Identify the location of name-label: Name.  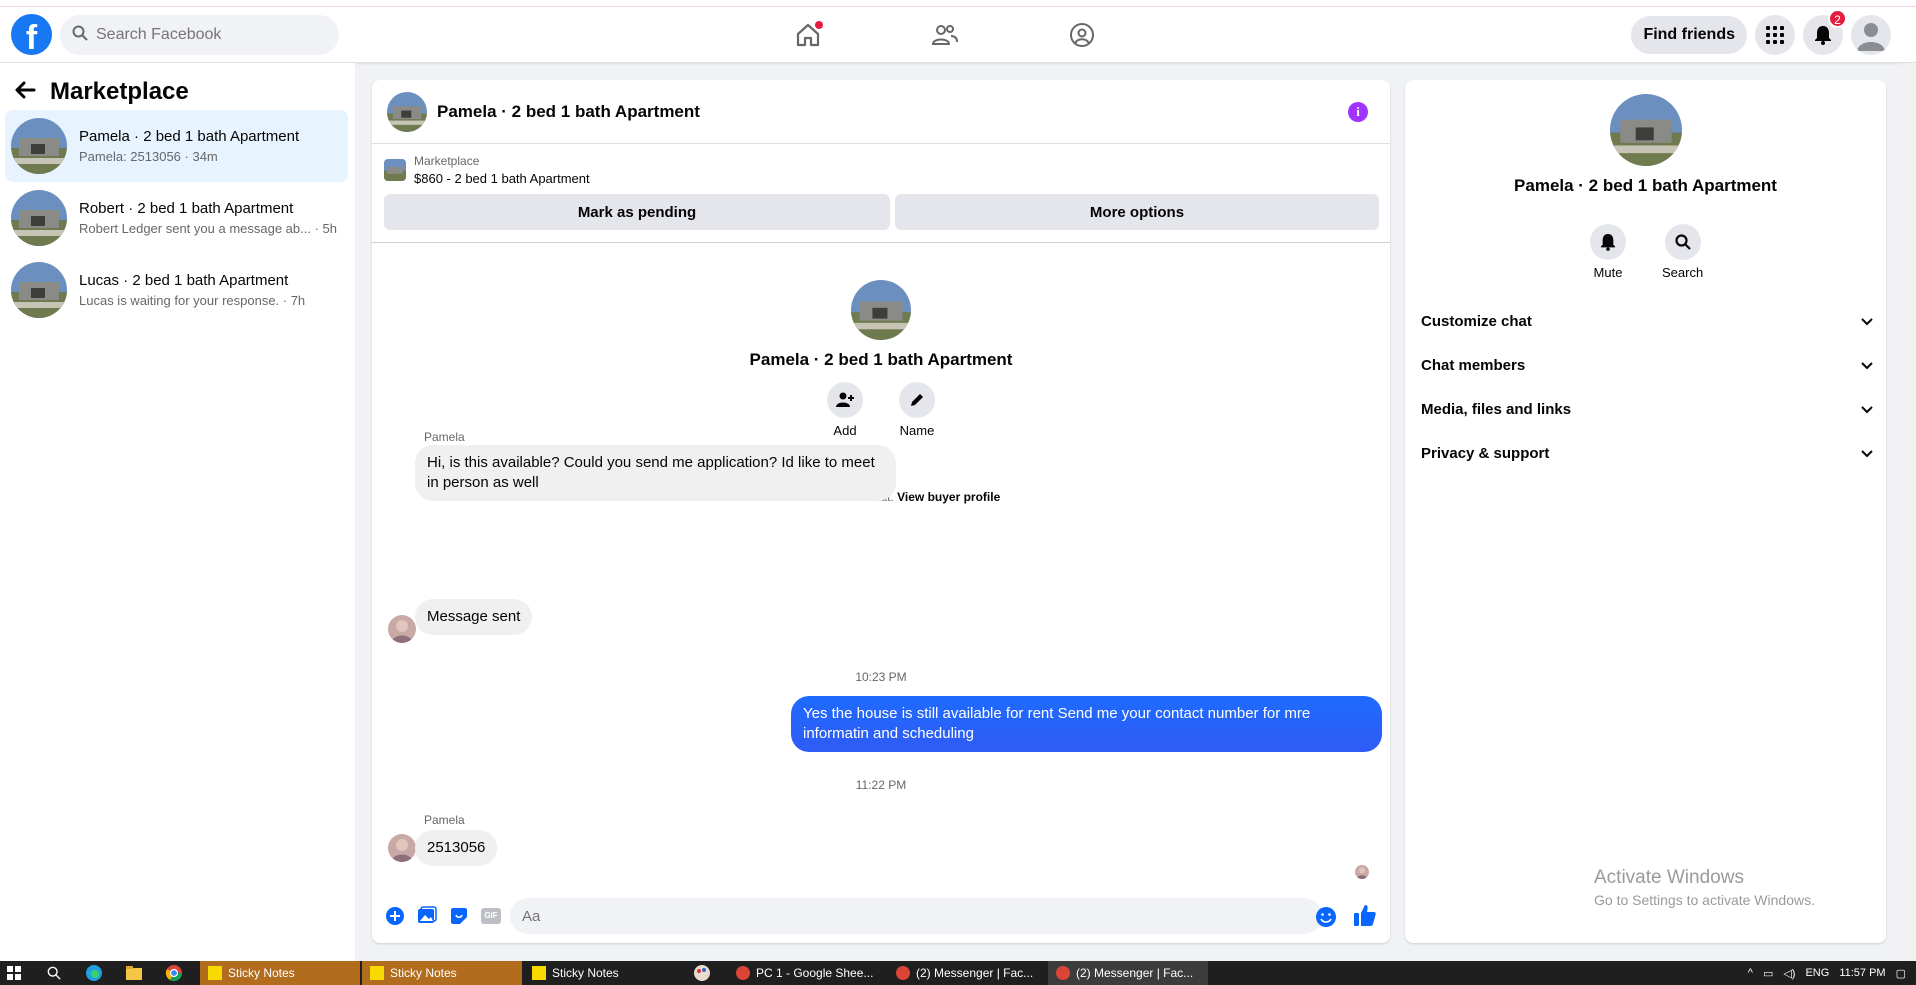
(917, 430).